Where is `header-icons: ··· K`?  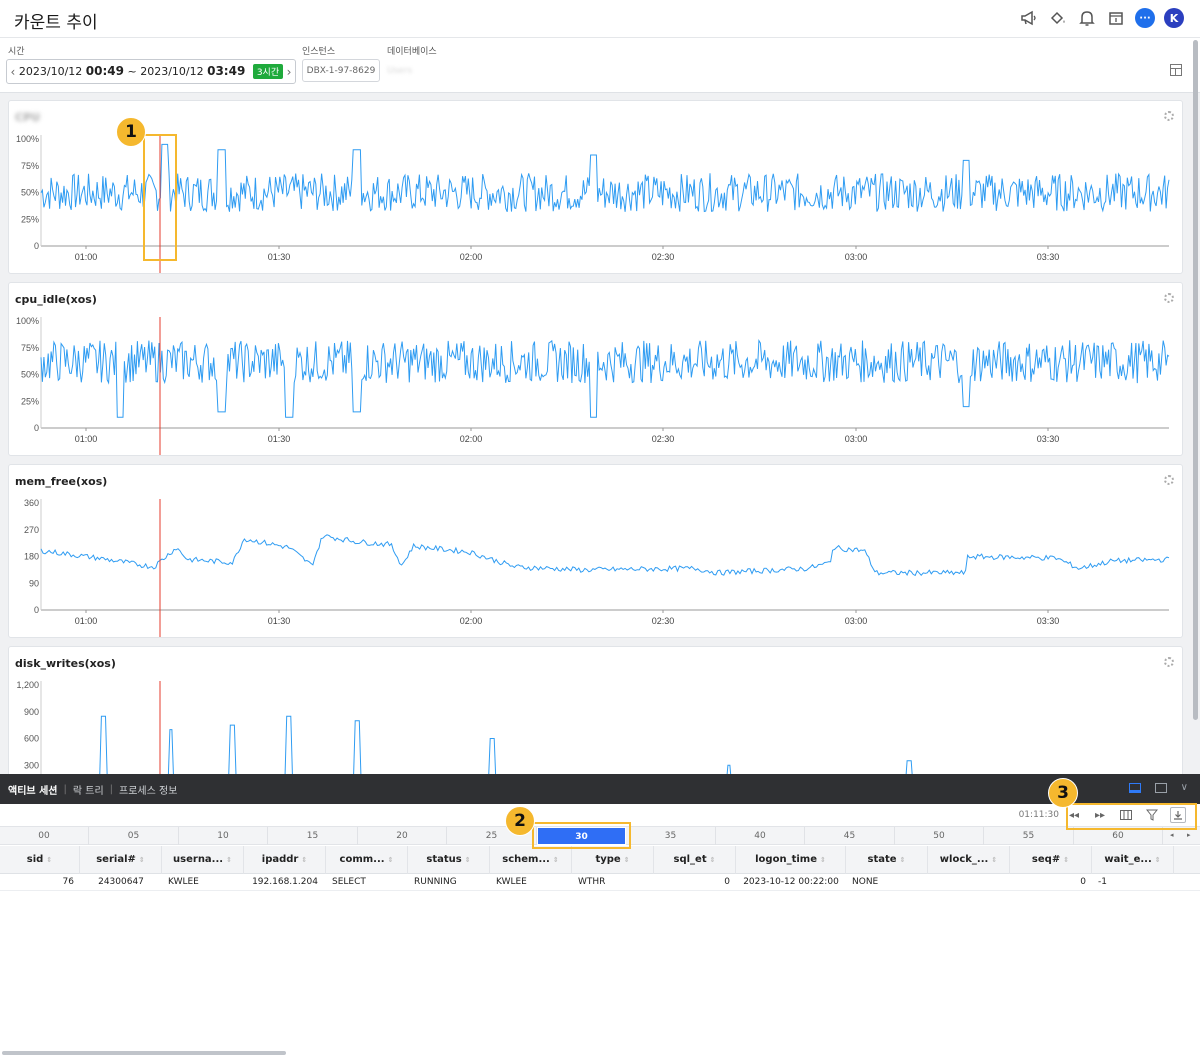
header-icons: ··· K is located at coordinates (1101, 18).